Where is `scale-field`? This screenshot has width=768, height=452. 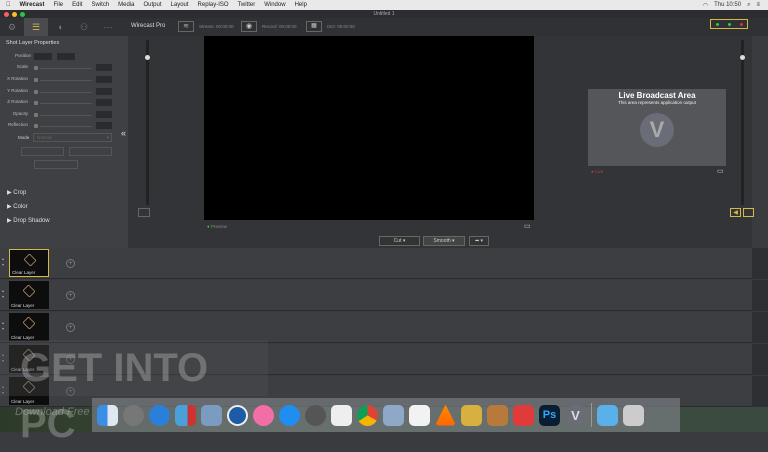 scale-field is located at coordinates (104, 67).